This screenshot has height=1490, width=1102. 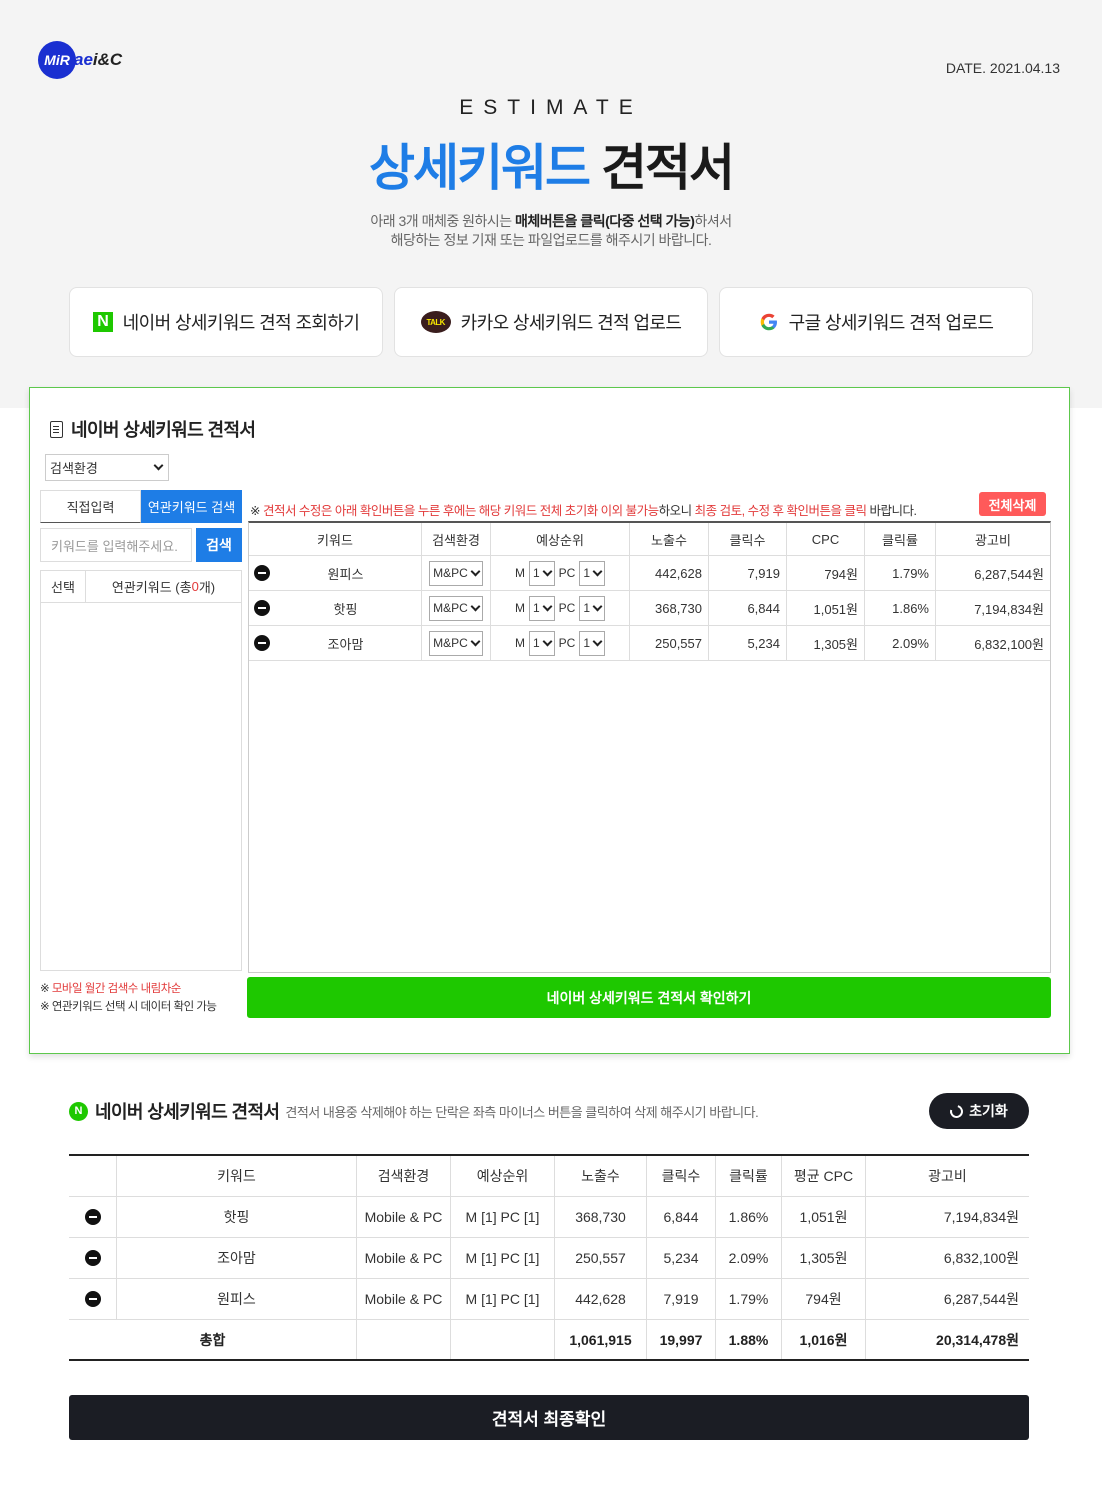 What do you see at coordinates (107, 467) in the screenshot?
I see `search-env-select: 검색환경` at bounding box center [107, 467].